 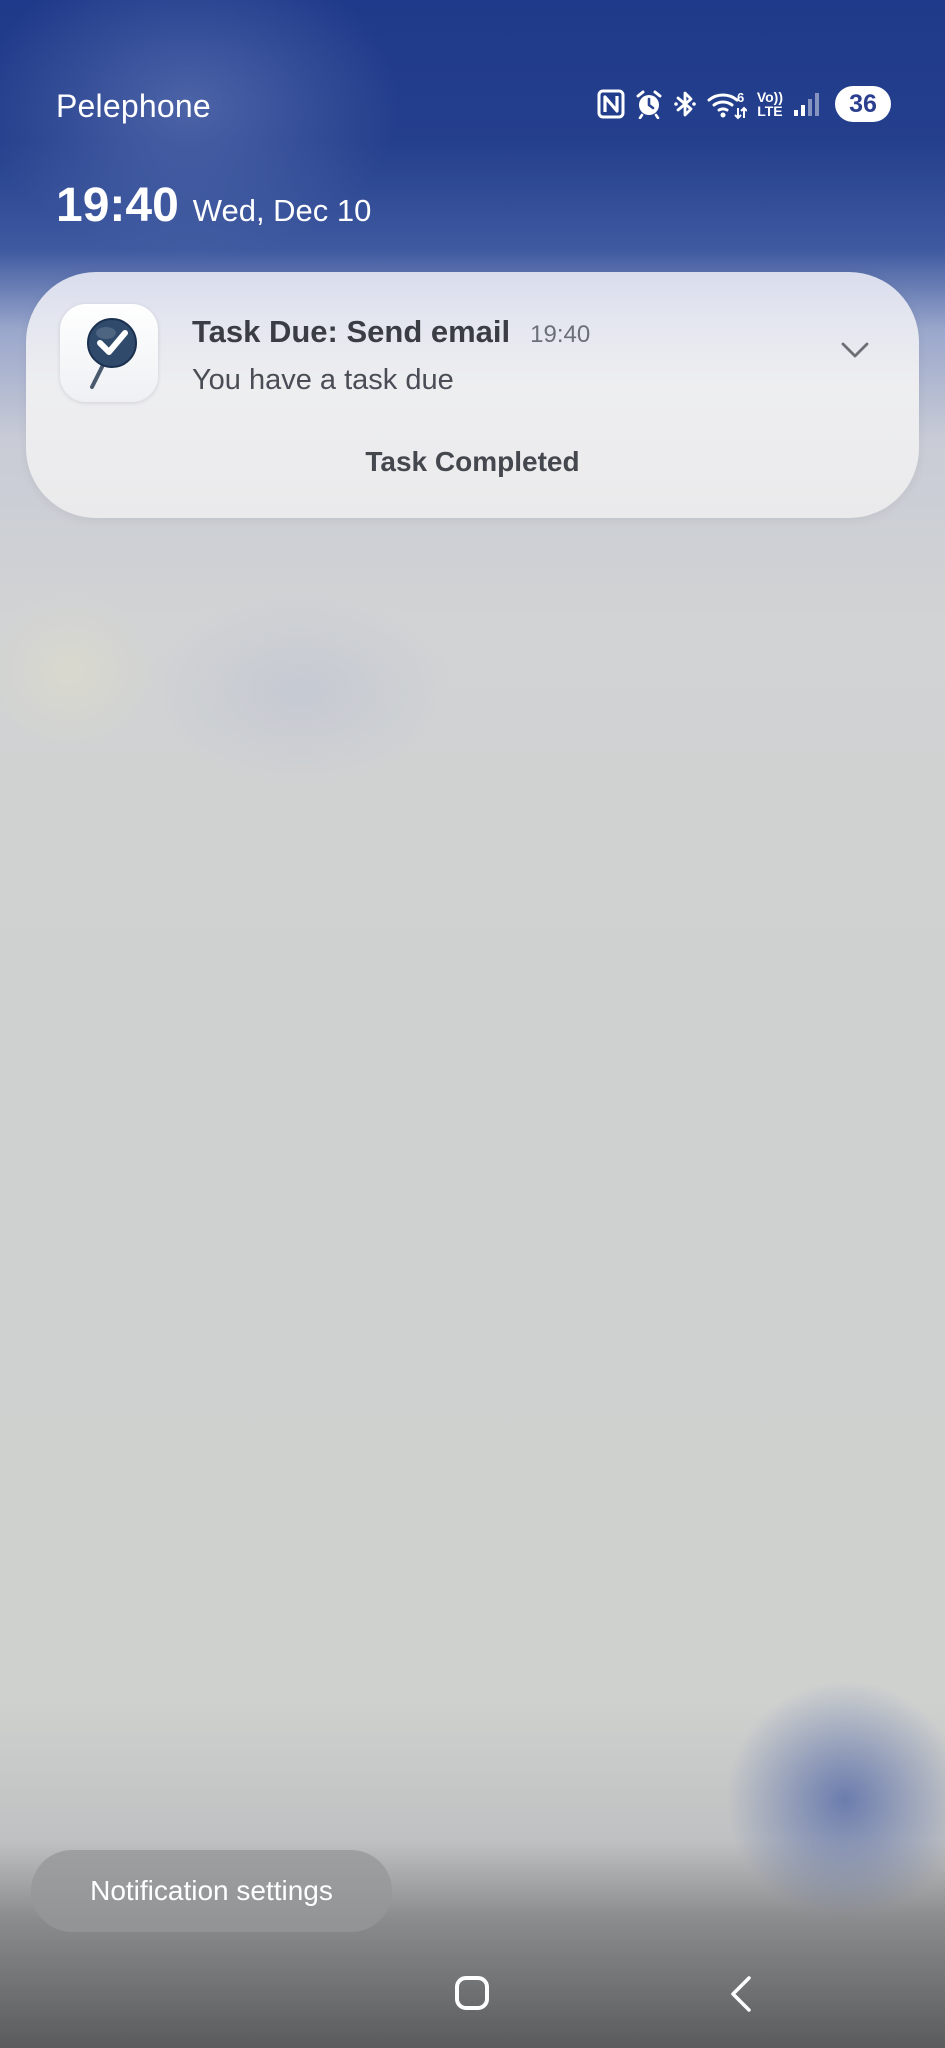 I want to click on task-pin-check-icon, so click(x=109, y=353).